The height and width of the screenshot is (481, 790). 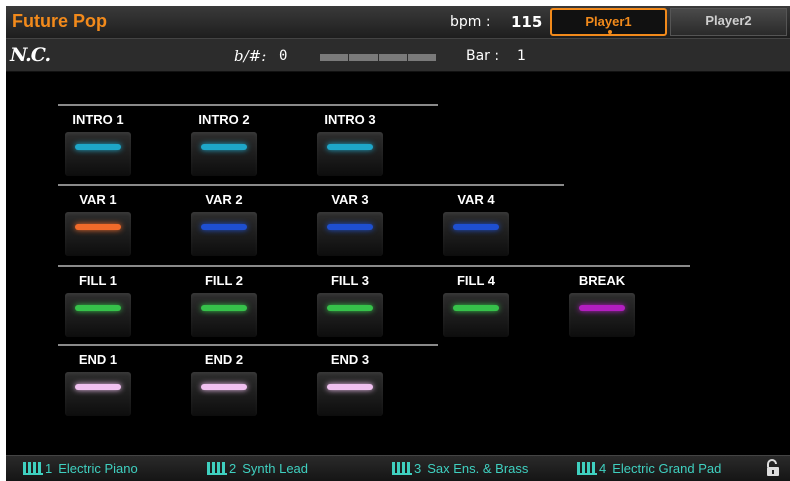 I want to click on track-number: 1, so click(x=49, y=468).